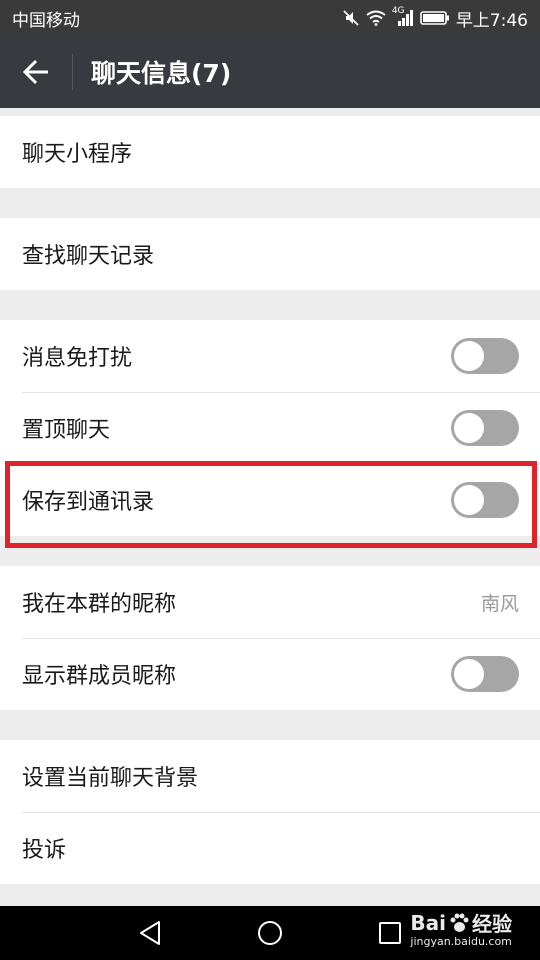 The width and height of the screenshot is (540, 960). I want to click on network-type: 4G, so click(398, 11).